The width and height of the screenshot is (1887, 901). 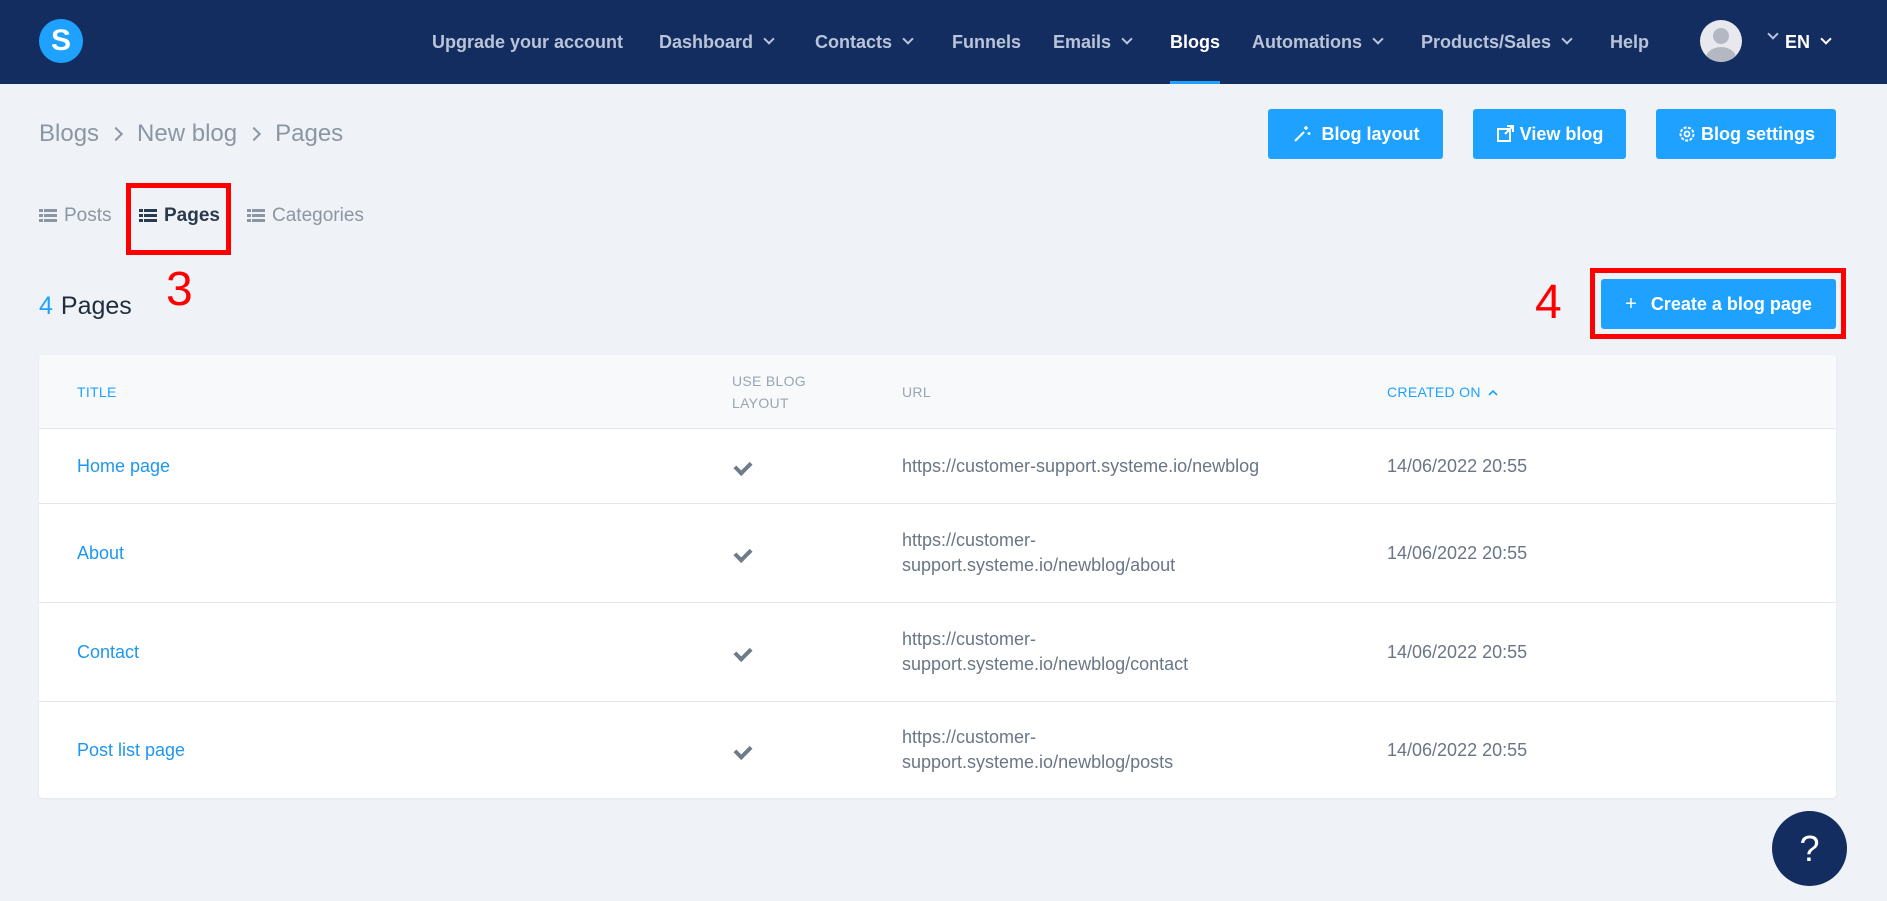 What do you see at coordinates (1548, 302) in the screenshot?
I see `annotation-step-4: 4` at bounding box center [1548, 302].